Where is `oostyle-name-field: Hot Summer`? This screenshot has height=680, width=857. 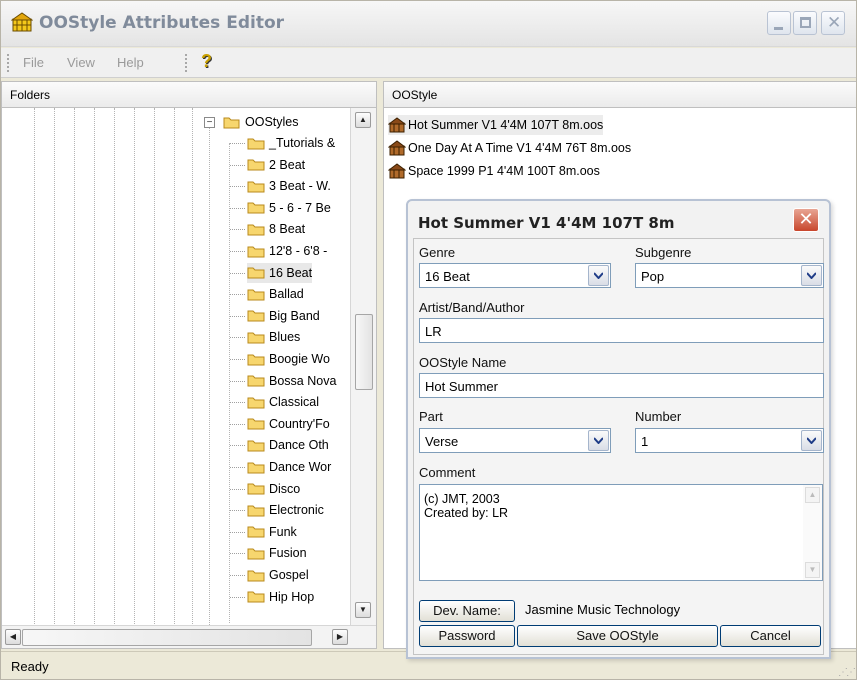
oostyle-name-field: Hot Summer is located at coordinates (621, 385).